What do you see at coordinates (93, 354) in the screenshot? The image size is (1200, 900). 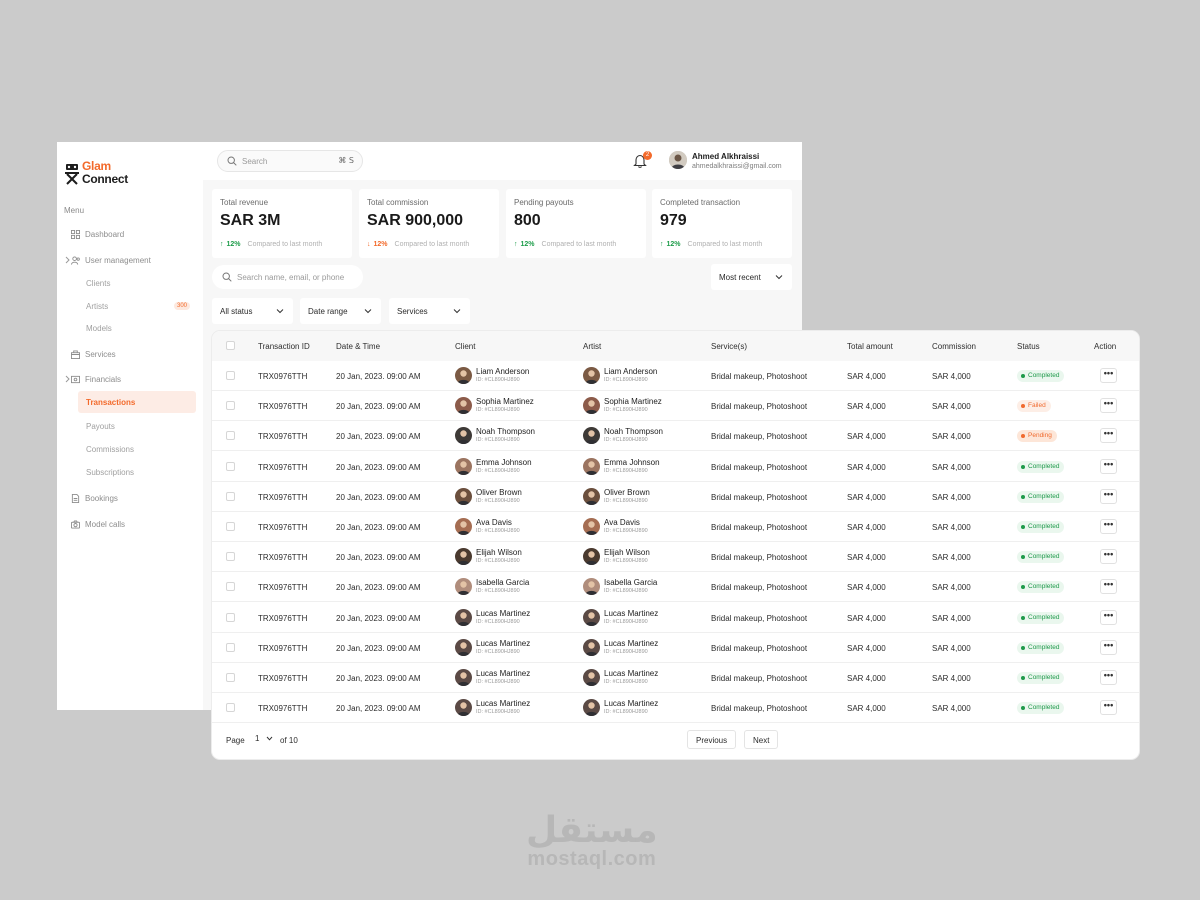 I see `sidebar-item-services: Services` at bounding box center [93, 354].